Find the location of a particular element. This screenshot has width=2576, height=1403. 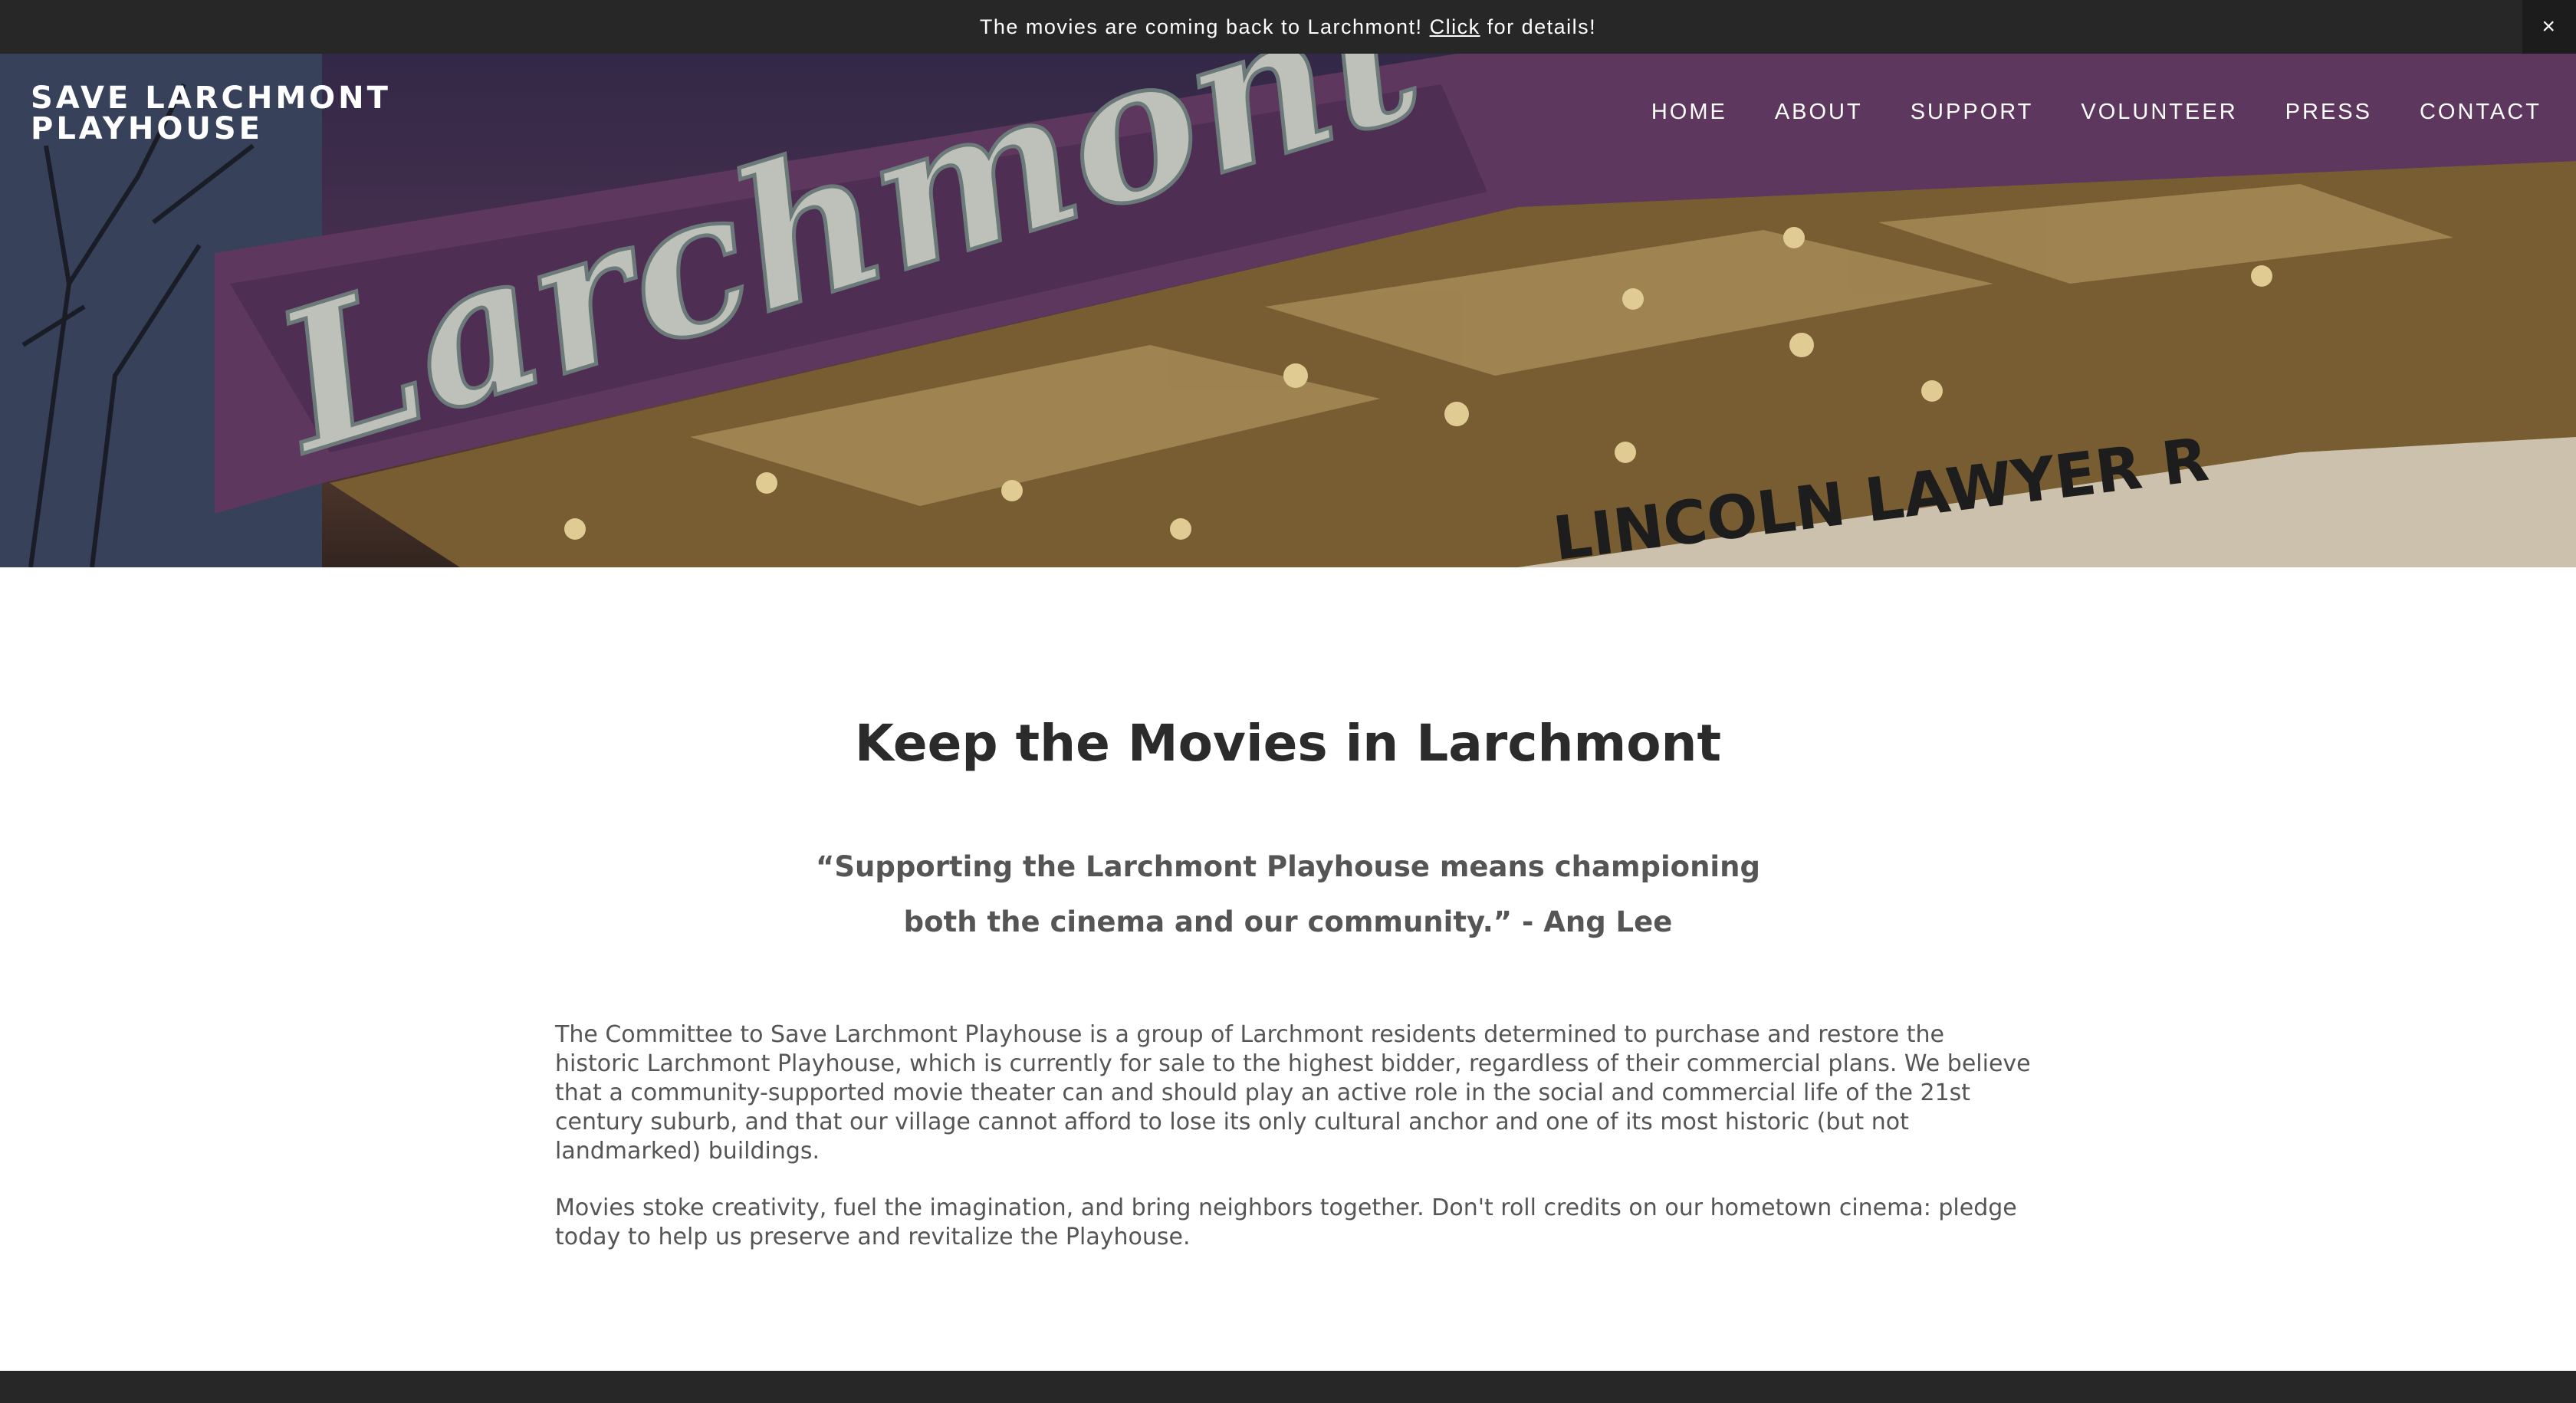

page-heading: Keep the Movies in Larchmont is located at coordinates (1288, 744).